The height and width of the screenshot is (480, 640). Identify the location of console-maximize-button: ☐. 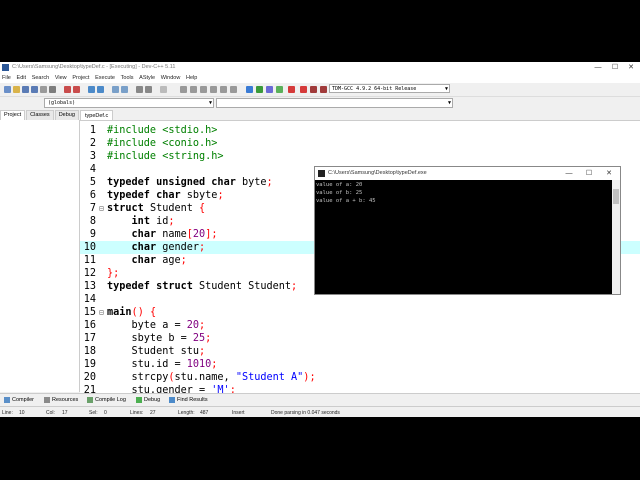
(589, 173).